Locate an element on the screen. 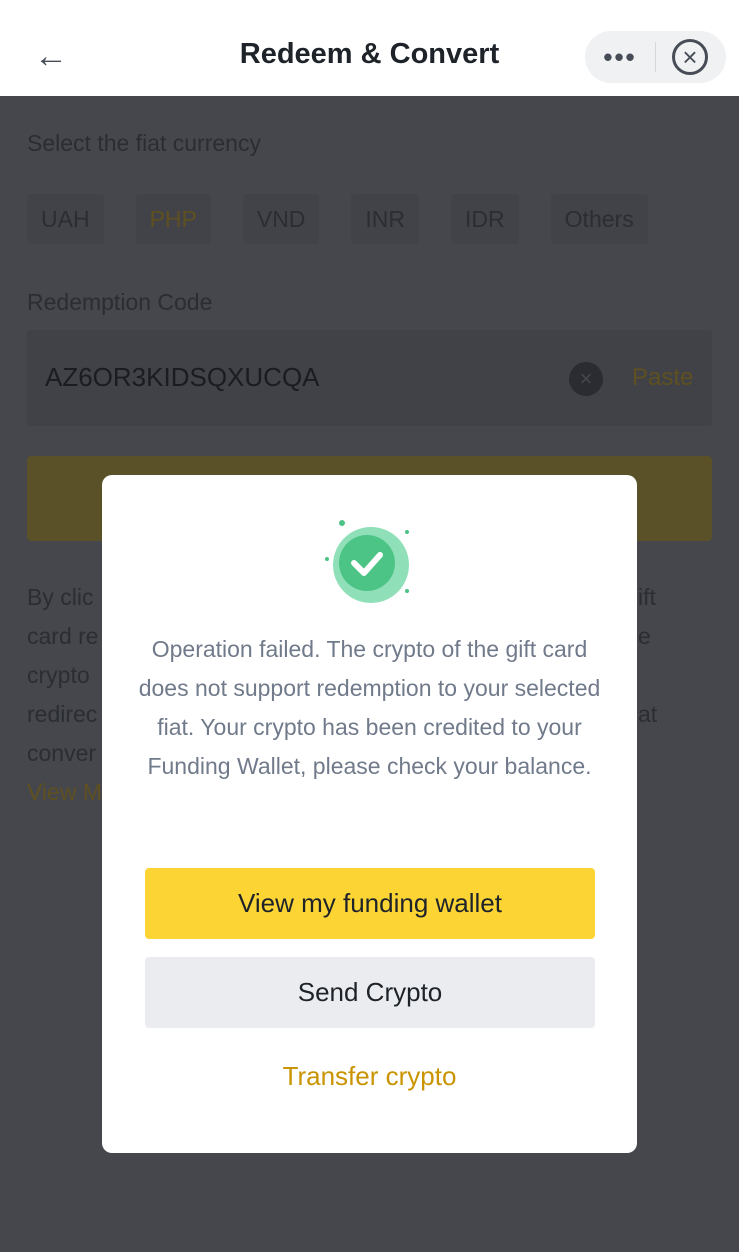 Image resolution: width=739 pixels, height=1252 pixels. disclaimer-fragment: By clic is located at coordinates (60, 597).